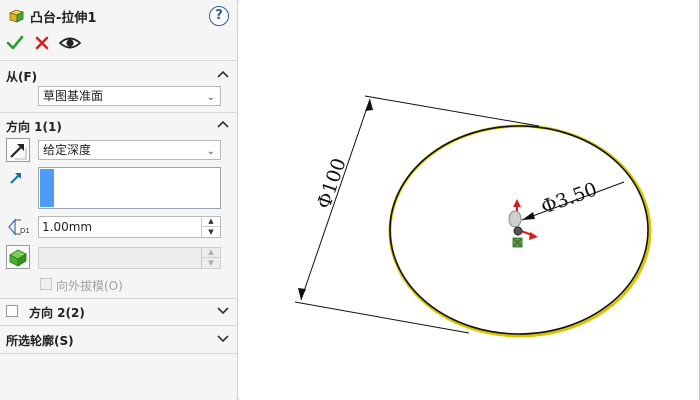  Describe the element at coordinates (119, 15) in the screenshot. I see `panel-header: 凸台-拉伸1 ?` at that location.